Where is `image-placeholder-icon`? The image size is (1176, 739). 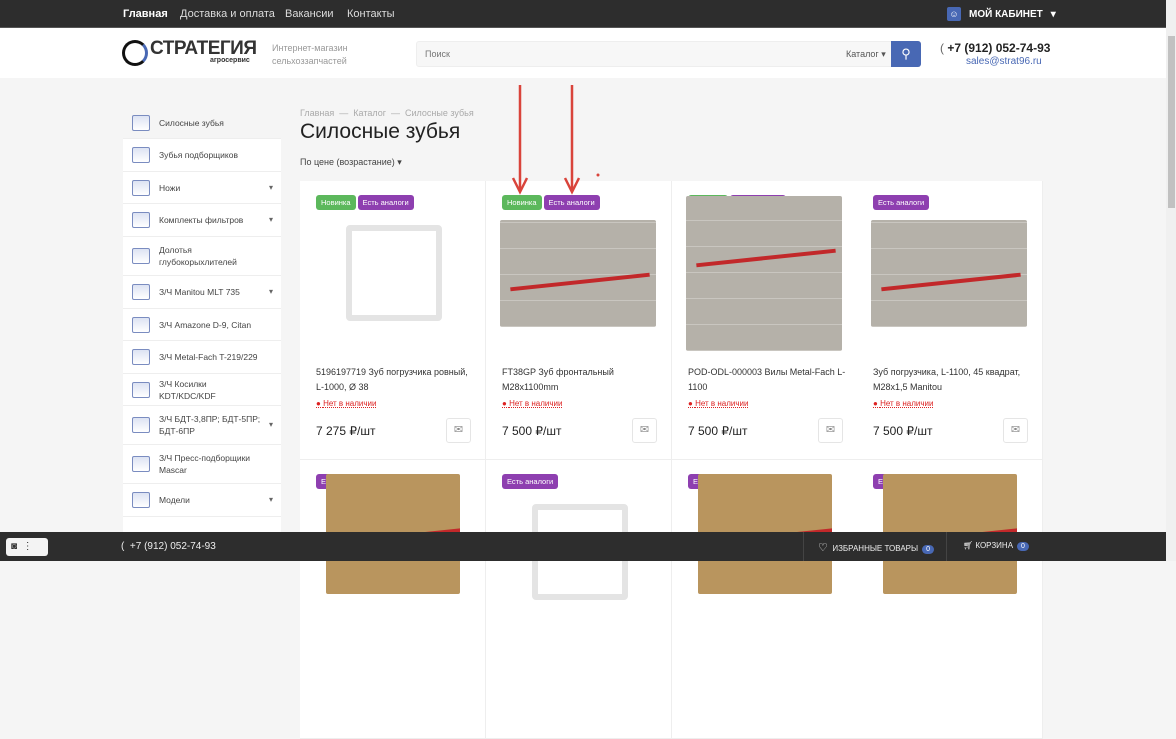
image-placeholder-icon is located at coordinates (394, 273).